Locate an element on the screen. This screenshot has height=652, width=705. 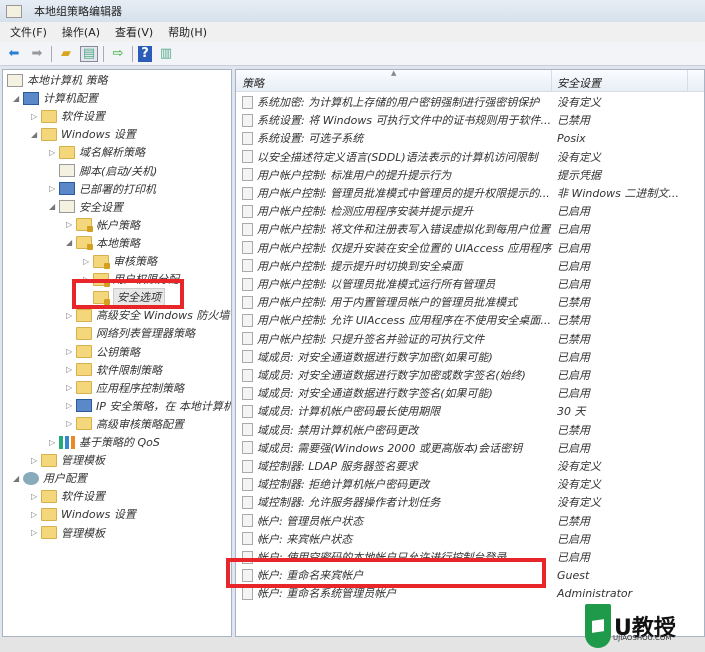
policy-row: 用户帐户控制: 只提升签名并验证的可执行文件 已禁用 is located at coordinates (470, 339).